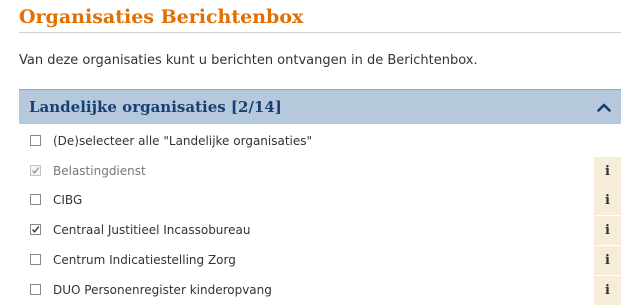 The height and width of the screenshot is (307, 640). What do you see at coordinates (320, 230) in the screenshot?
I see `organisation-row-cjib: Centraal Justitieel Incassobureau i` at bounding box center [320, 230].